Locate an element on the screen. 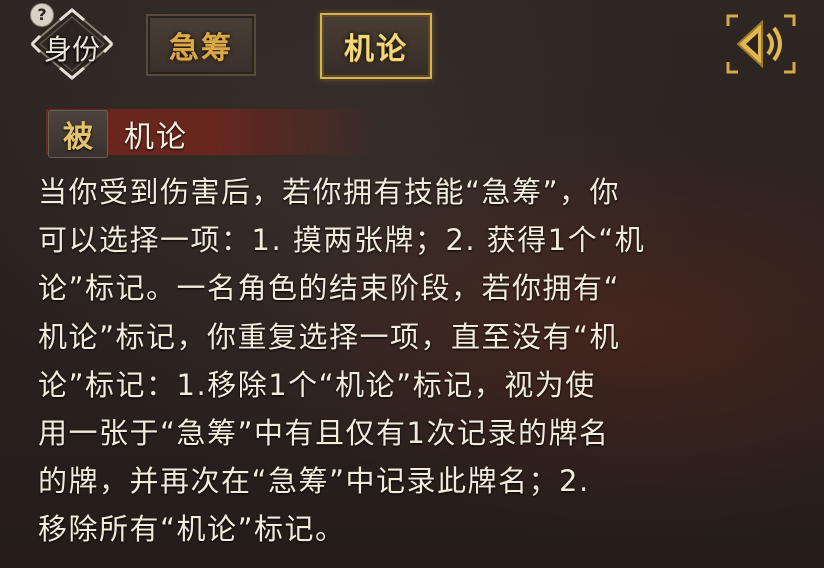 The height and width of the screenshot is (568, 824). description-line: 移除所有“机论”标记。 is located at coordinates (192, 529).